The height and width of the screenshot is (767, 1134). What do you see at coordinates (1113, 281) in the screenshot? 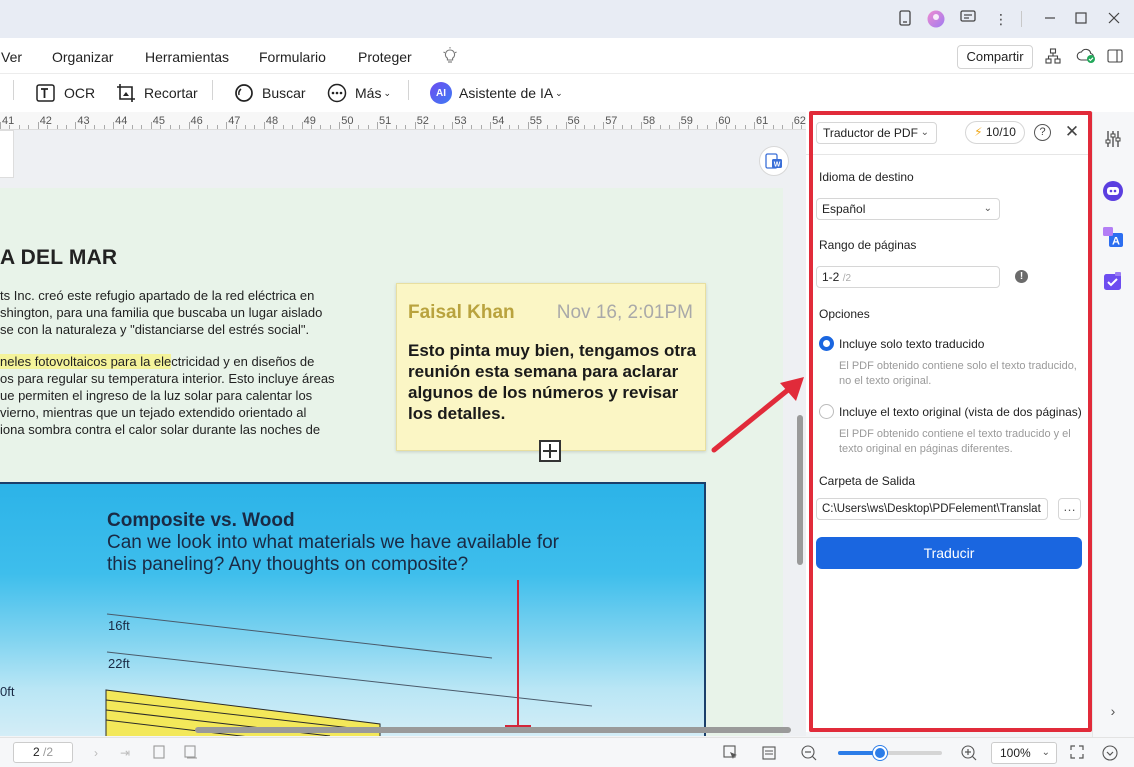
I see `task-check-icon` at bounding box center [1113, 281].